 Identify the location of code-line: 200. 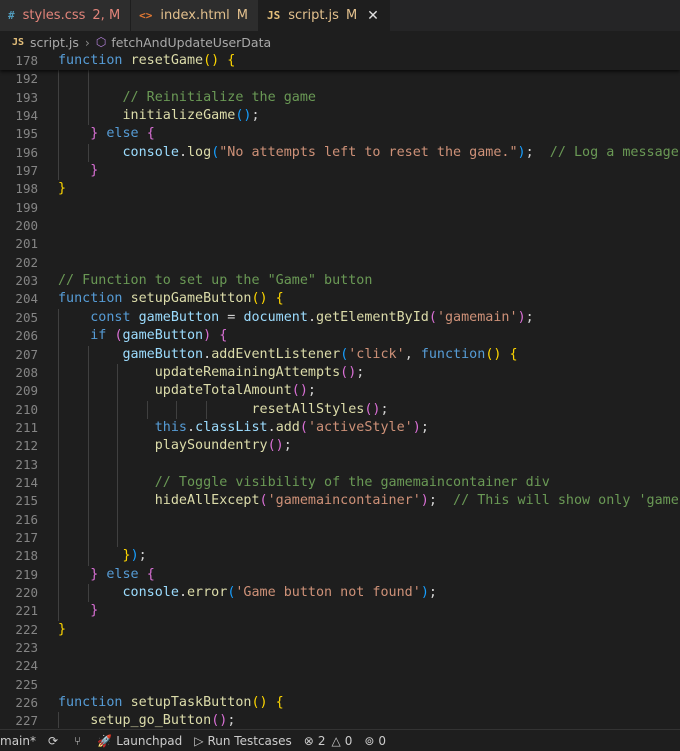
(340, 226).